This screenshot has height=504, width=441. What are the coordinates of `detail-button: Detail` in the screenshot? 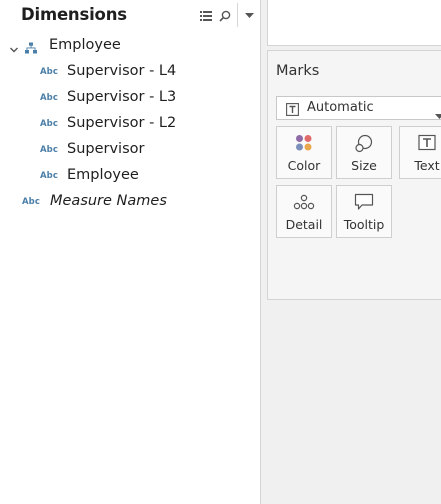 It's located at (304, 211).